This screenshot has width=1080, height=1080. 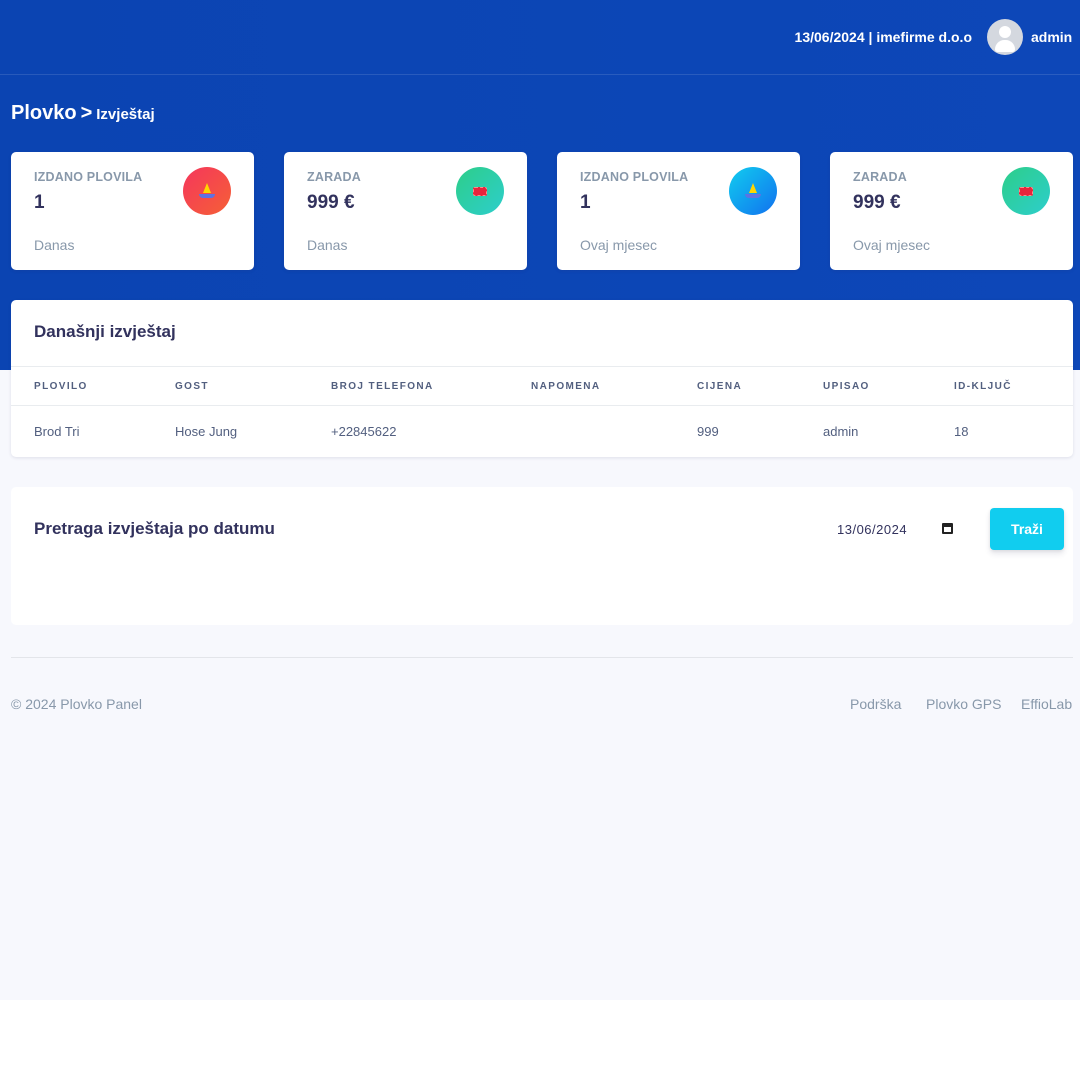 What do you see at coordinates (364, 431) in the screenshot?
I see `table-cell: +22845622` at bounding box center [364, 431].